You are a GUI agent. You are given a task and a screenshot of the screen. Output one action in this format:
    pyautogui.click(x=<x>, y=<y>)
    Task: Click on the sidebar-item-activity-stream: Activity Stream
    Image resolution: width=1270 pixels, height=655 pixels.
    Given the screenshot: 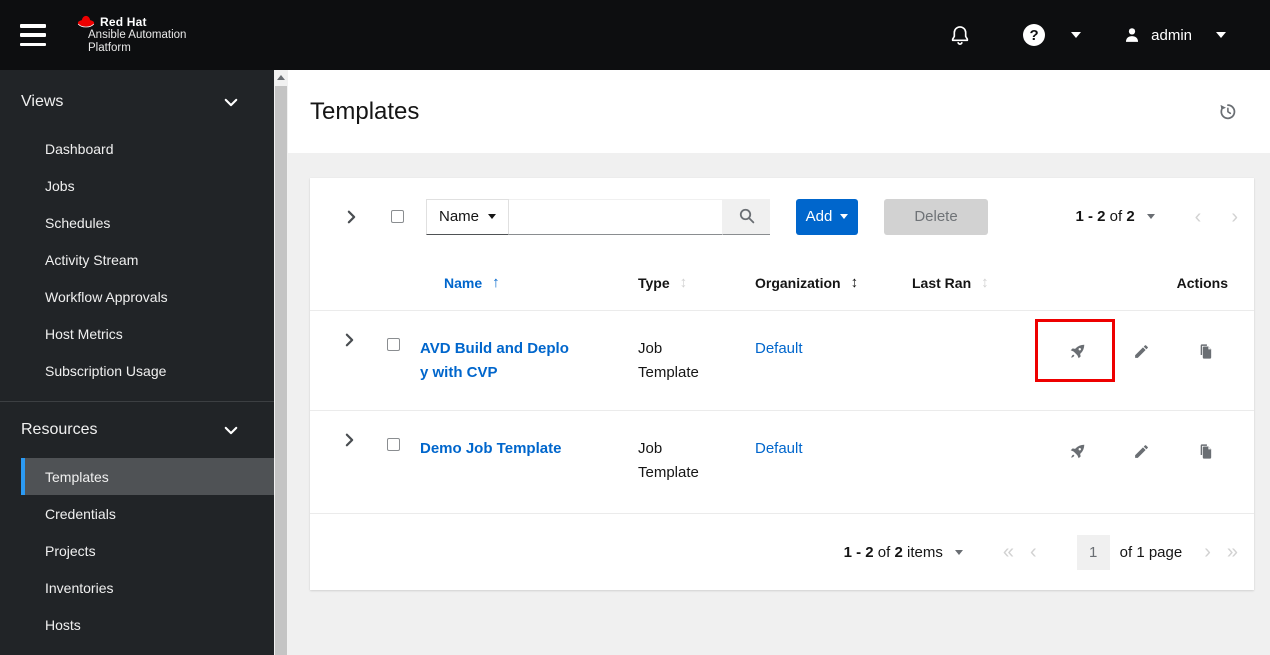 What is the action you would take?
    pyautogui.click(x=147, y=259)
    